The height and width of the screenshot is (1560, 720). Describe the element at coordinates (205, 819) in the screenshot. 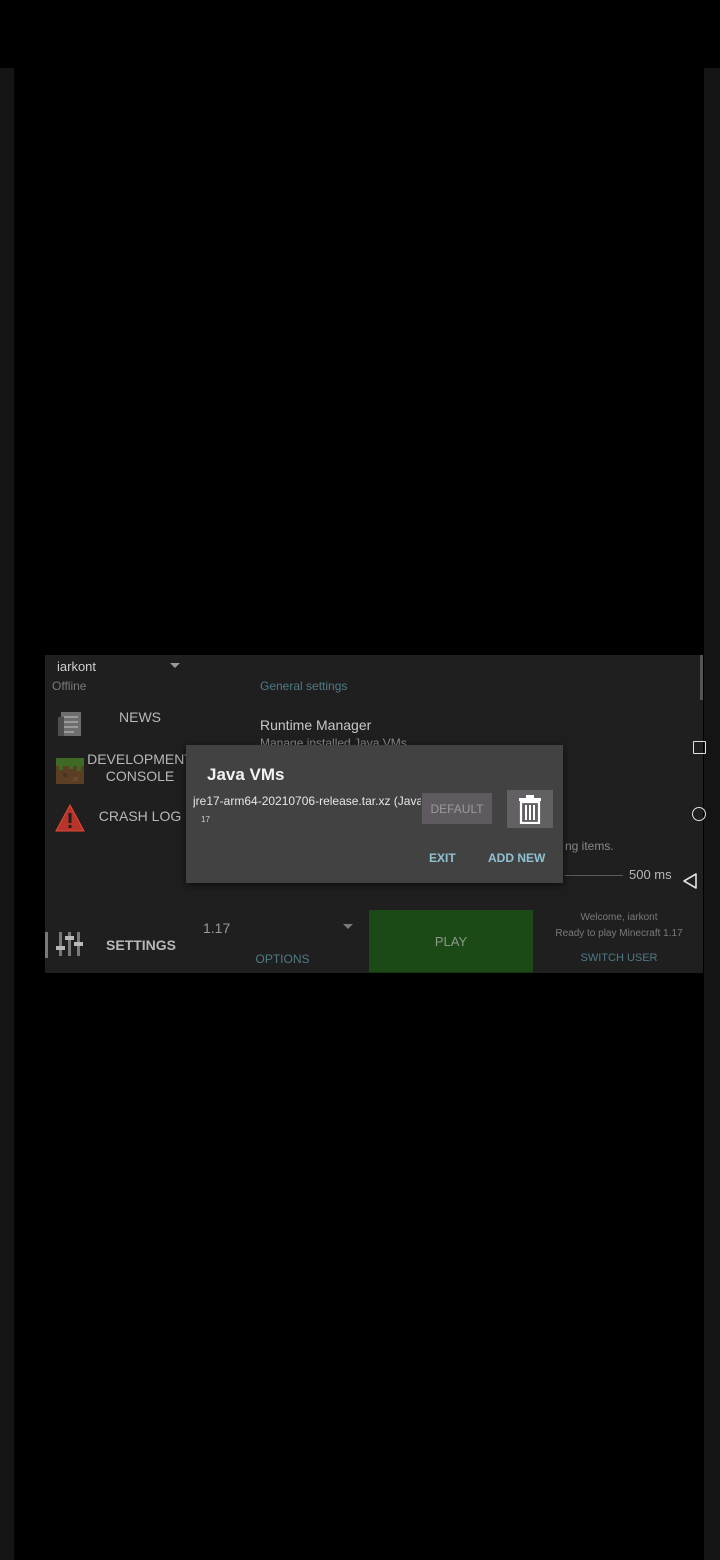

I see `java-vm-version: 17` at that location.